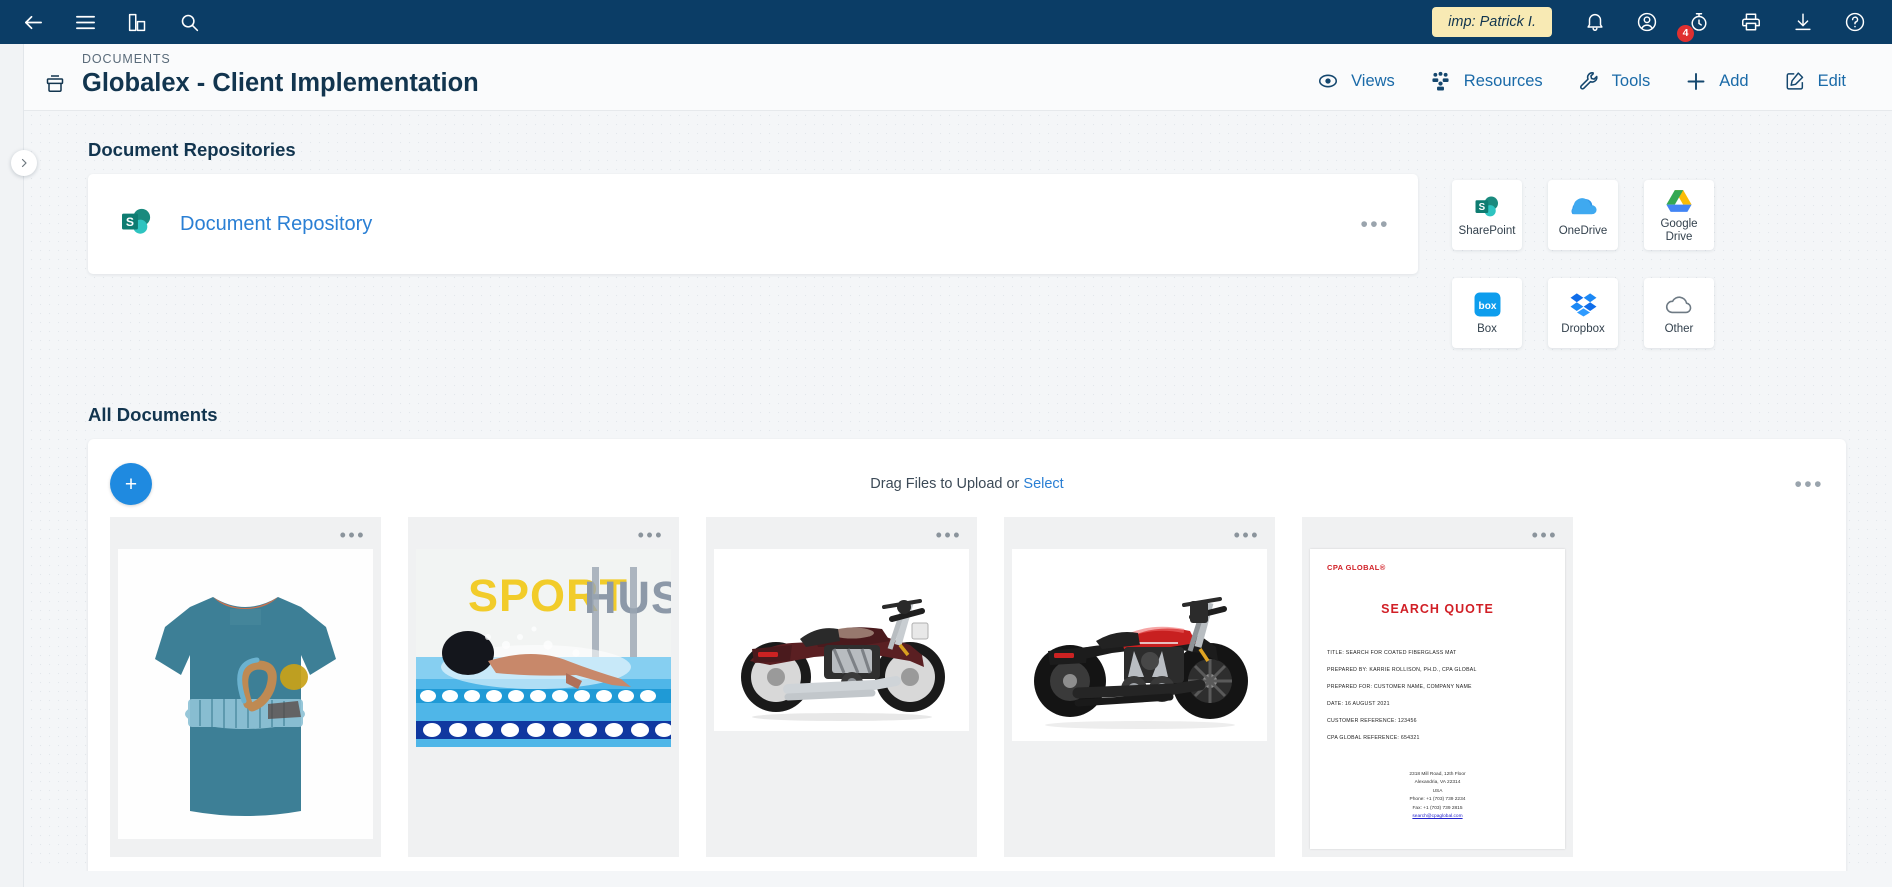  What do you see at coordinates (1487, 328) in the screenshot?
I see `provider-label: Box` at bounding box center [1487, 328].